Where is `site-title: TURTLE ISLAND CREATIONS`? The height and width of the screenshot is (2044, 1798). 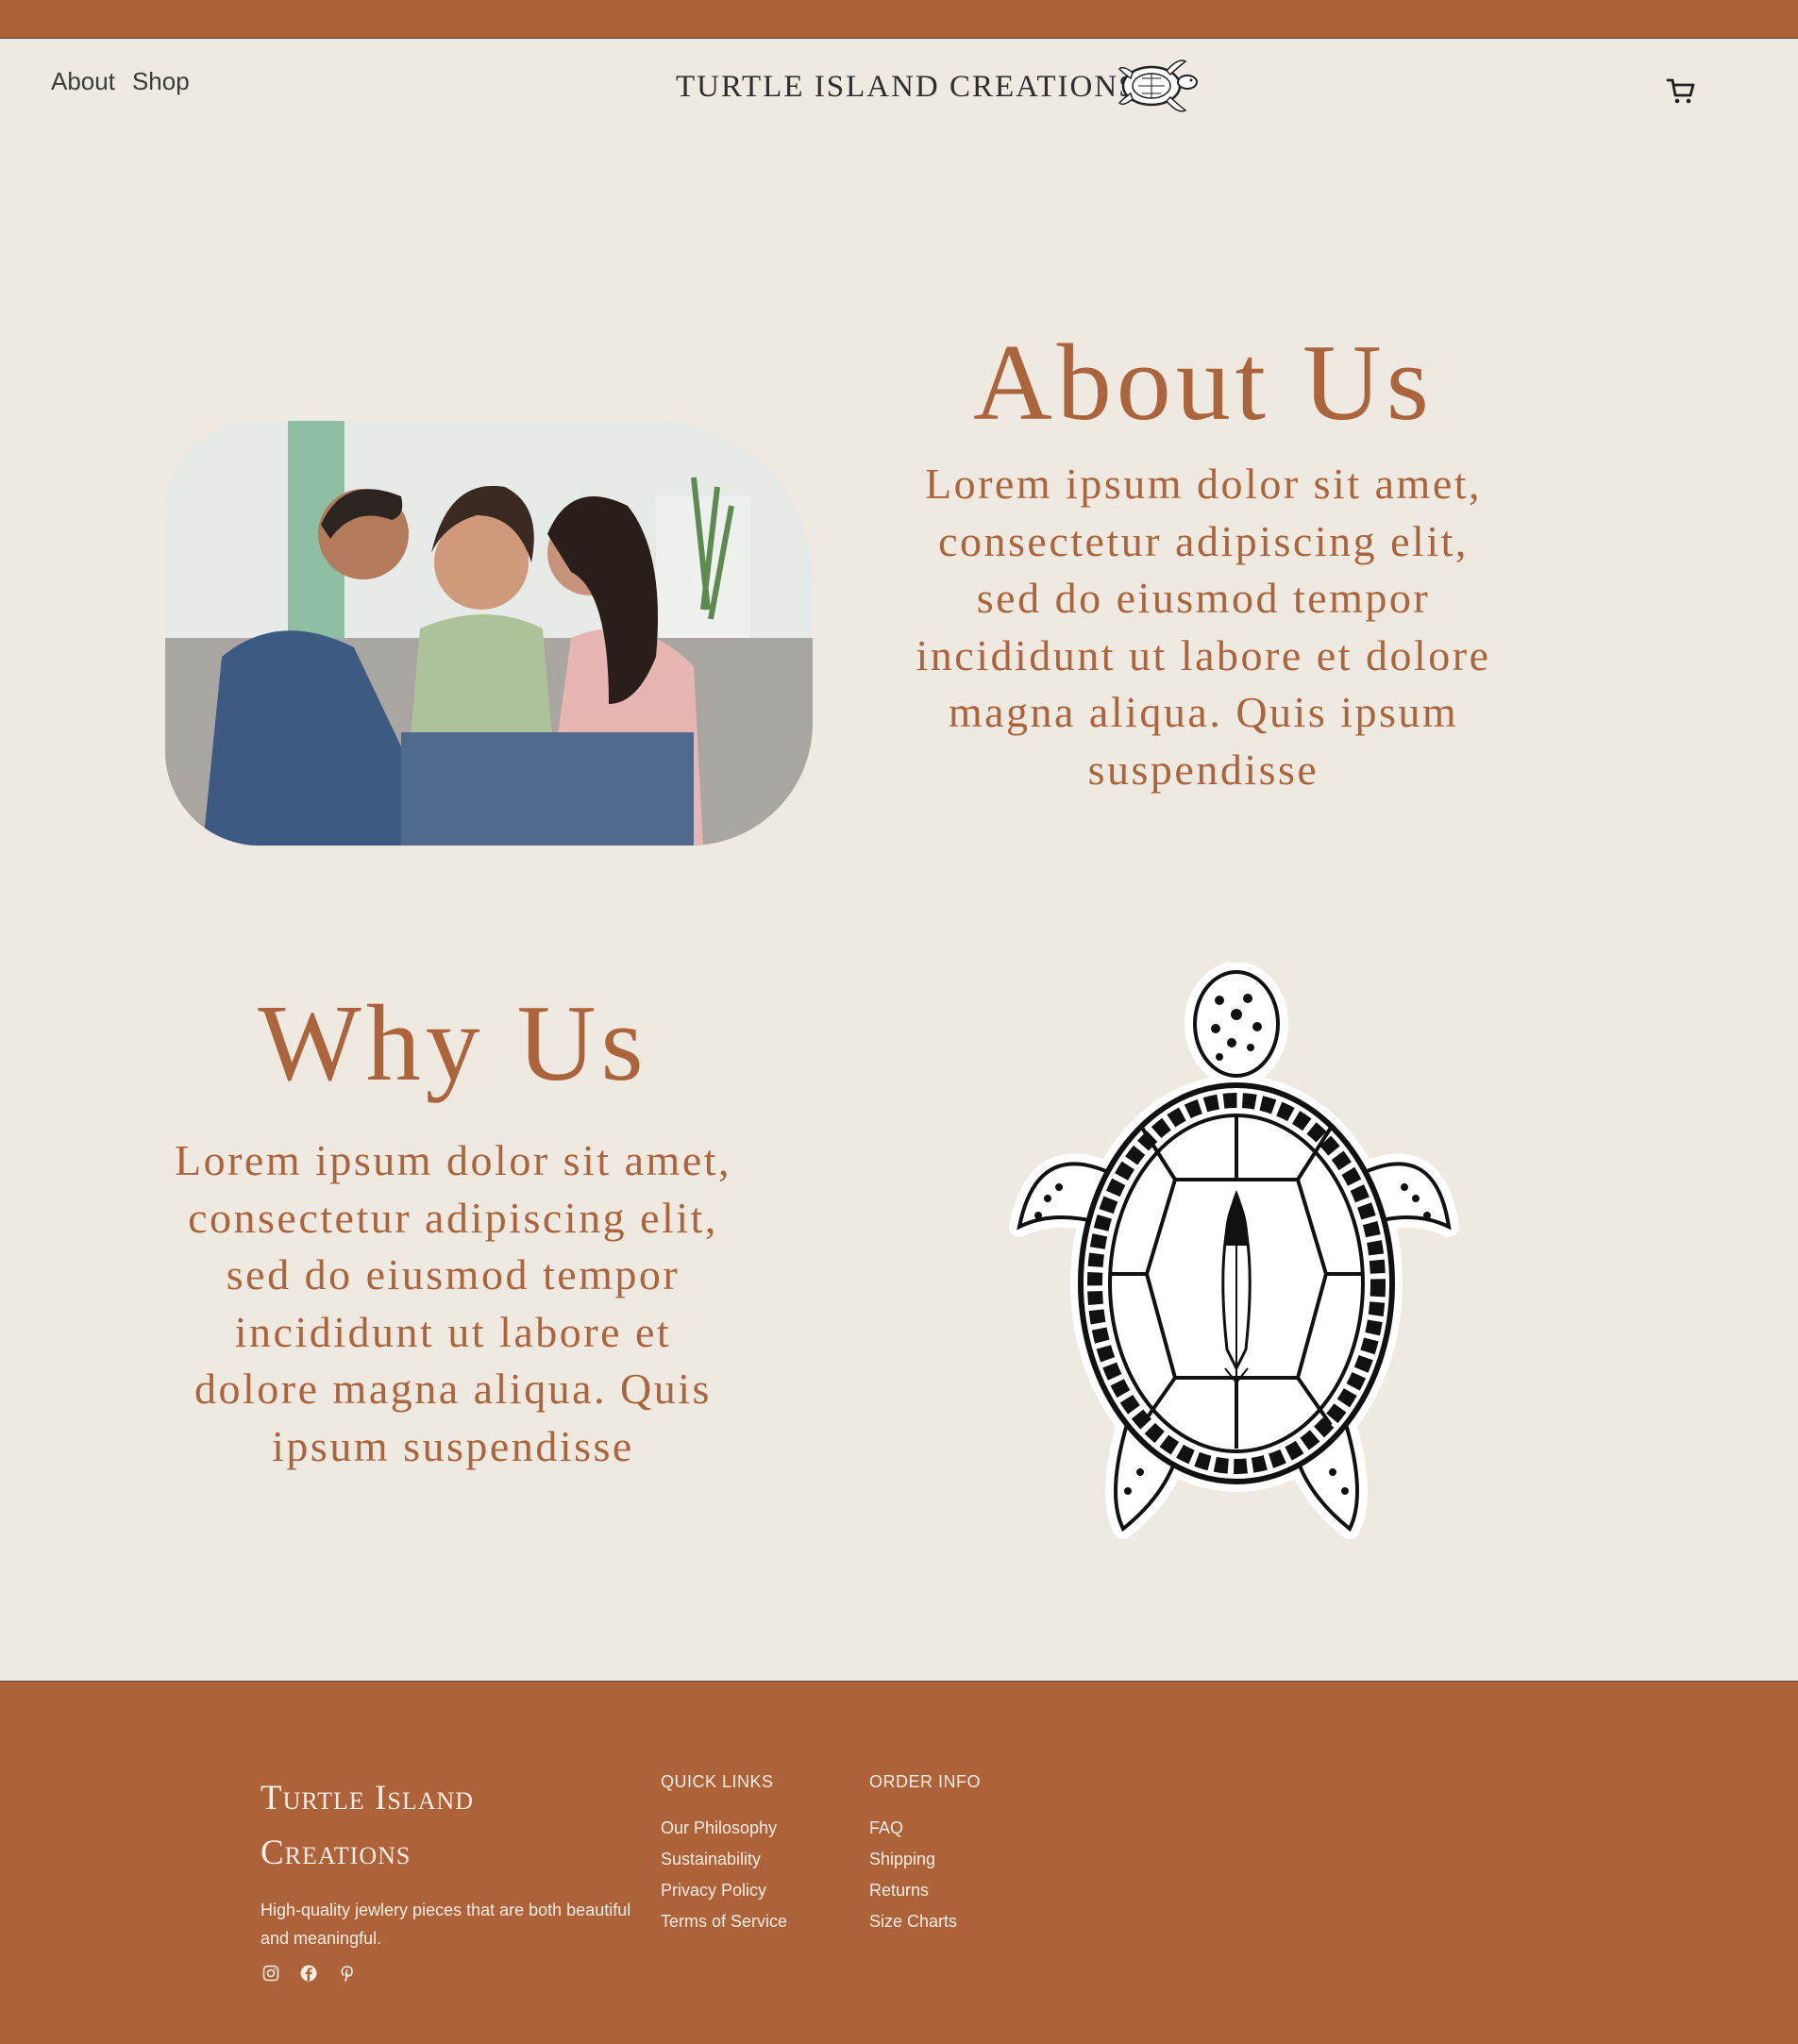 site-title: TURTLE ISLAND CREATIONS is located at coordinates (907, 87).